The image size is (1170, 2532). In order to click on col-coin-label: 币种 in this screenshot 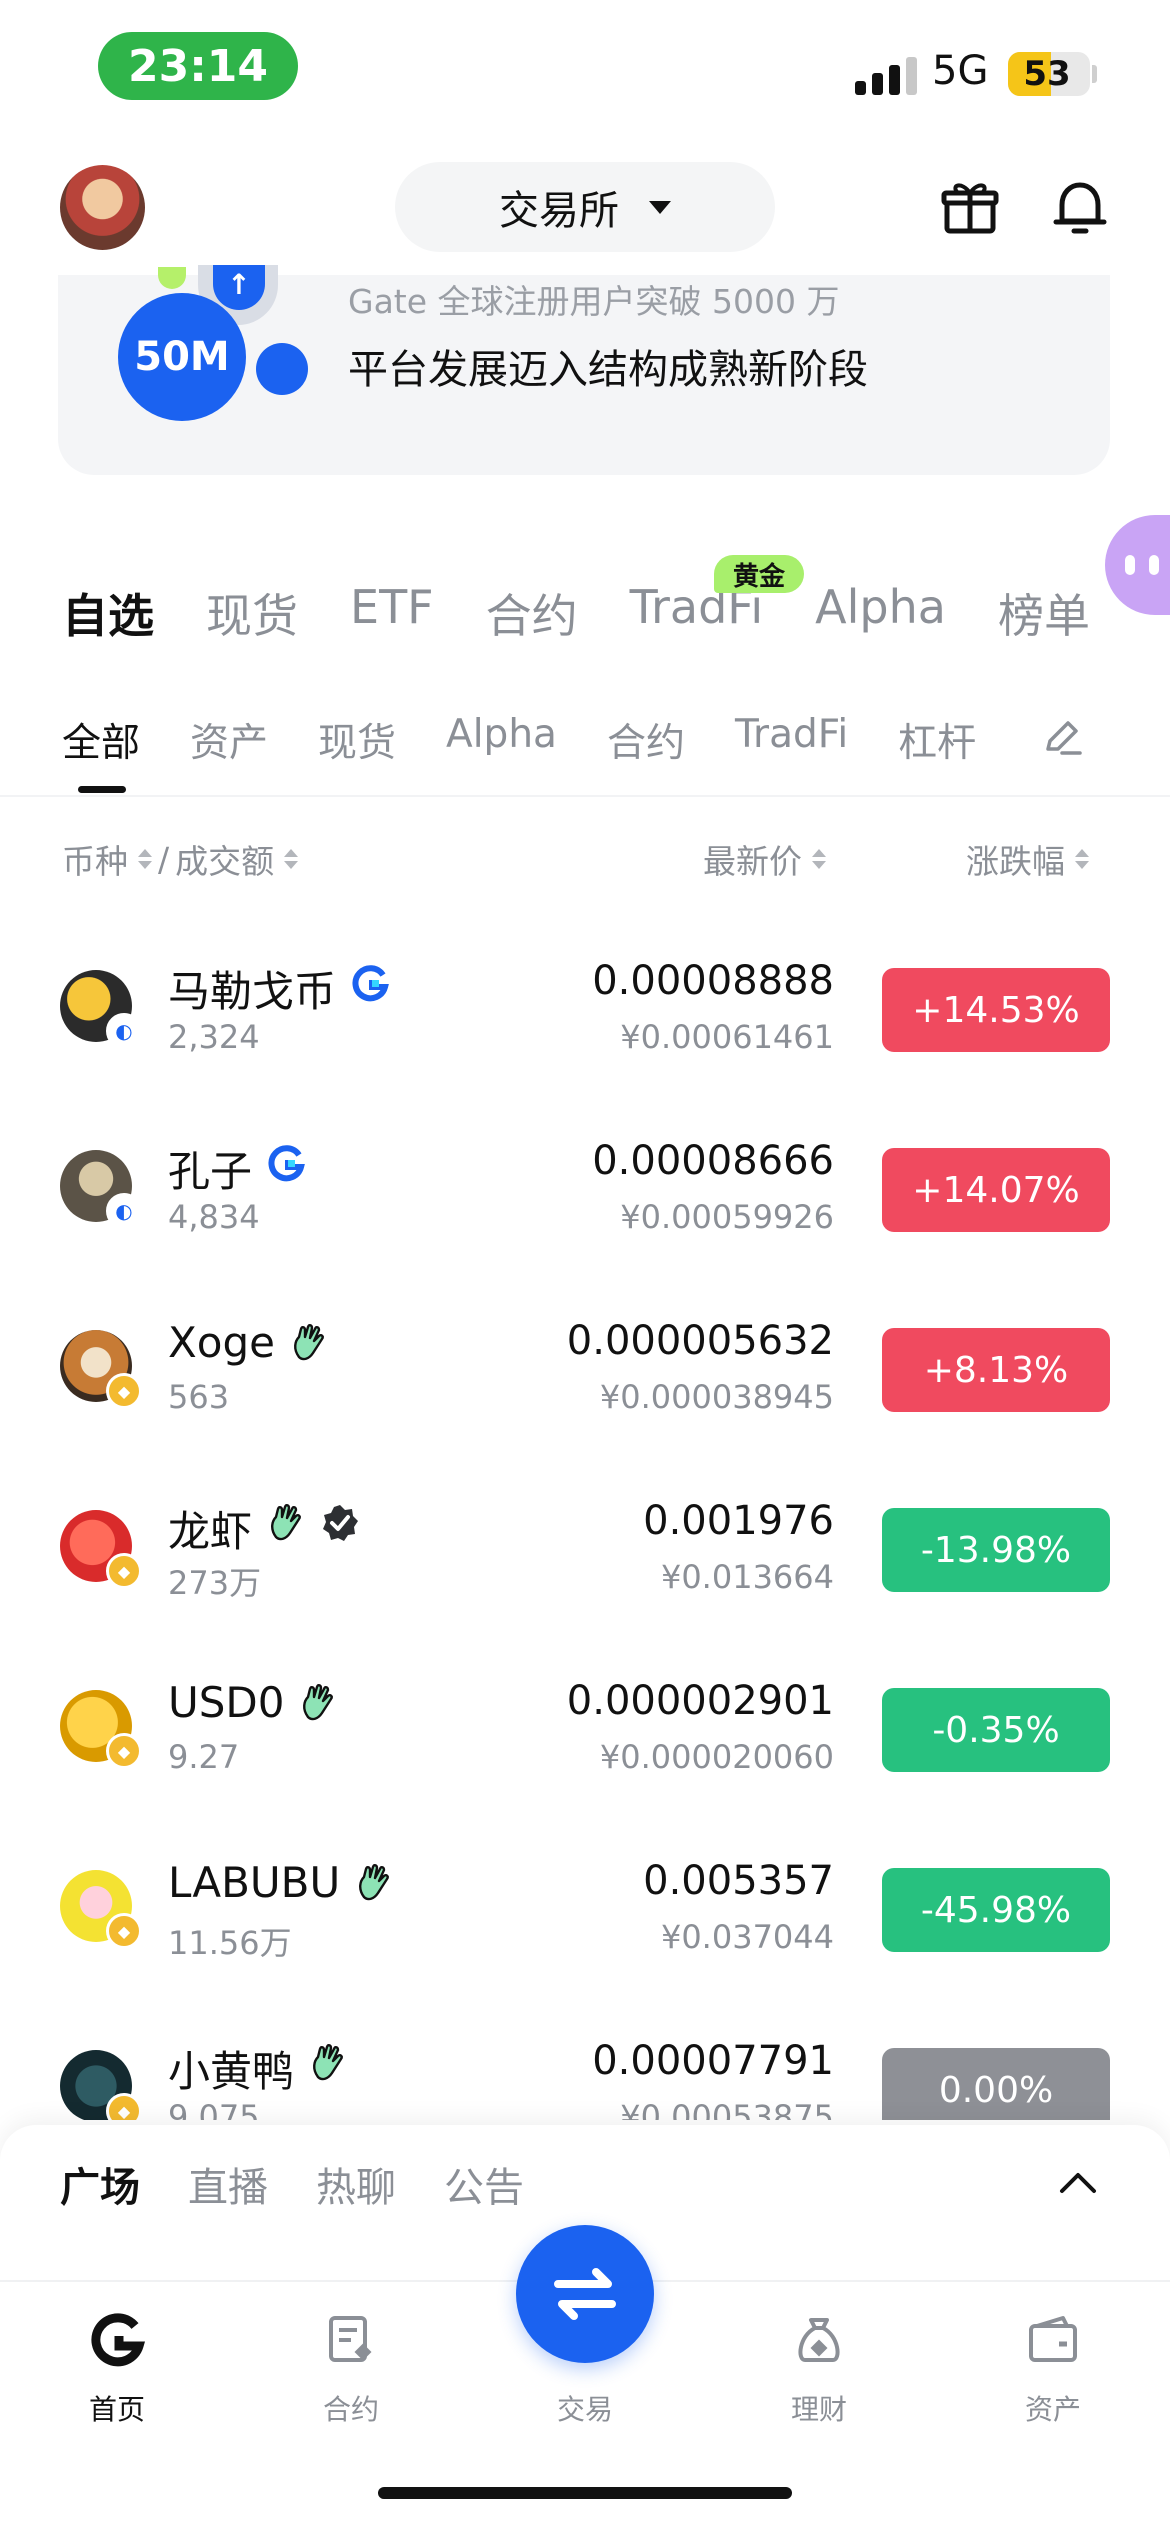, I will do `click(95, 861)`.